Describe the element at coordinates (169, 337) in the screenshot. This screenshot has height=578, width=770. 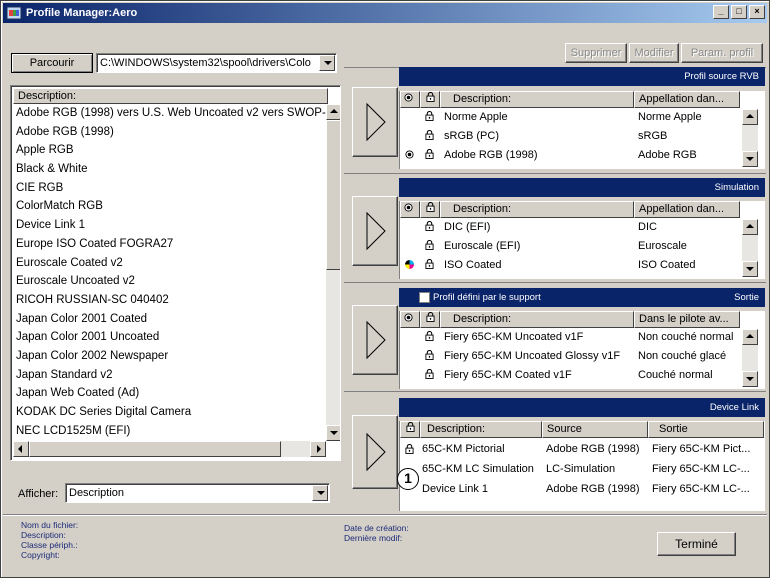
I see `profile-list-item: Japan Color 2001 Uncoated` at that location.